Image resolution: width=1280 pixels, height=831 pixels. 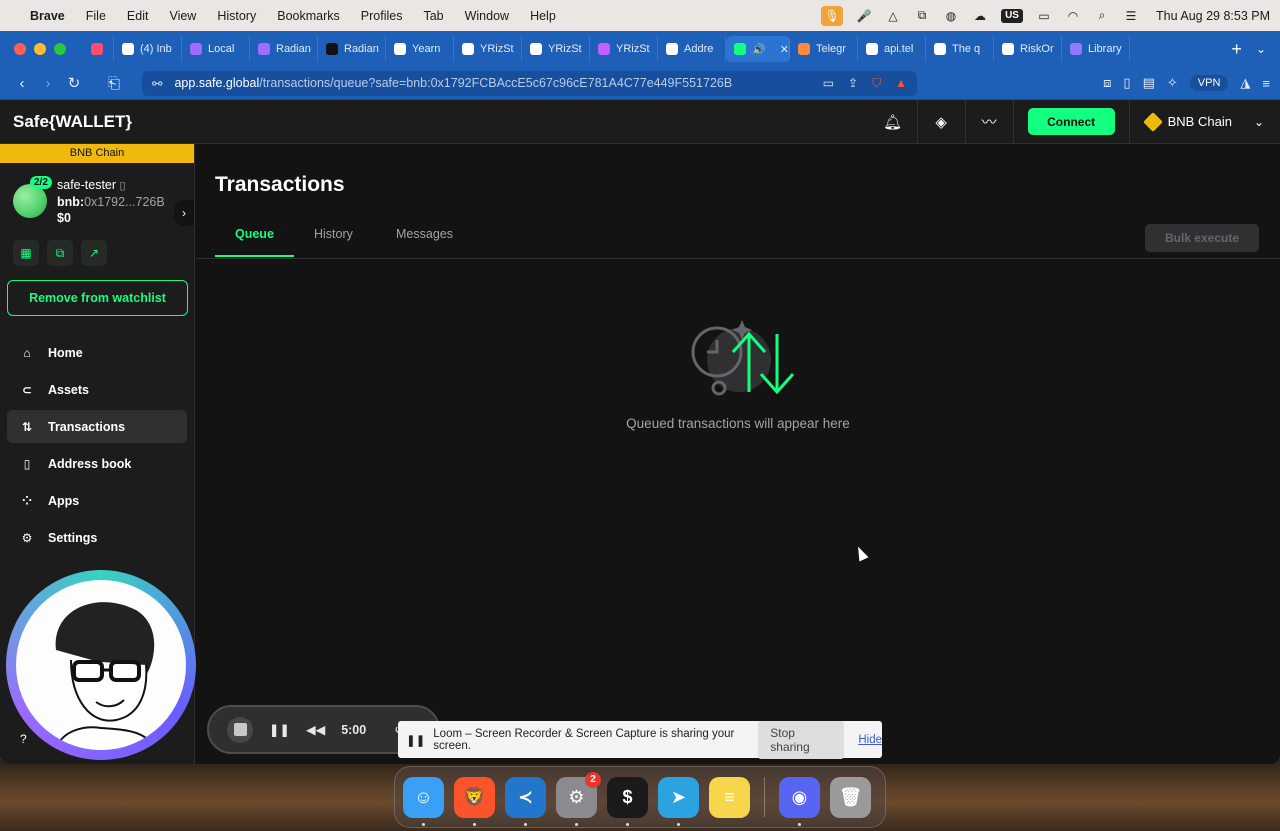 I want to click on safe-logo: Safe{WALLET}, so click(x=72, y=122).